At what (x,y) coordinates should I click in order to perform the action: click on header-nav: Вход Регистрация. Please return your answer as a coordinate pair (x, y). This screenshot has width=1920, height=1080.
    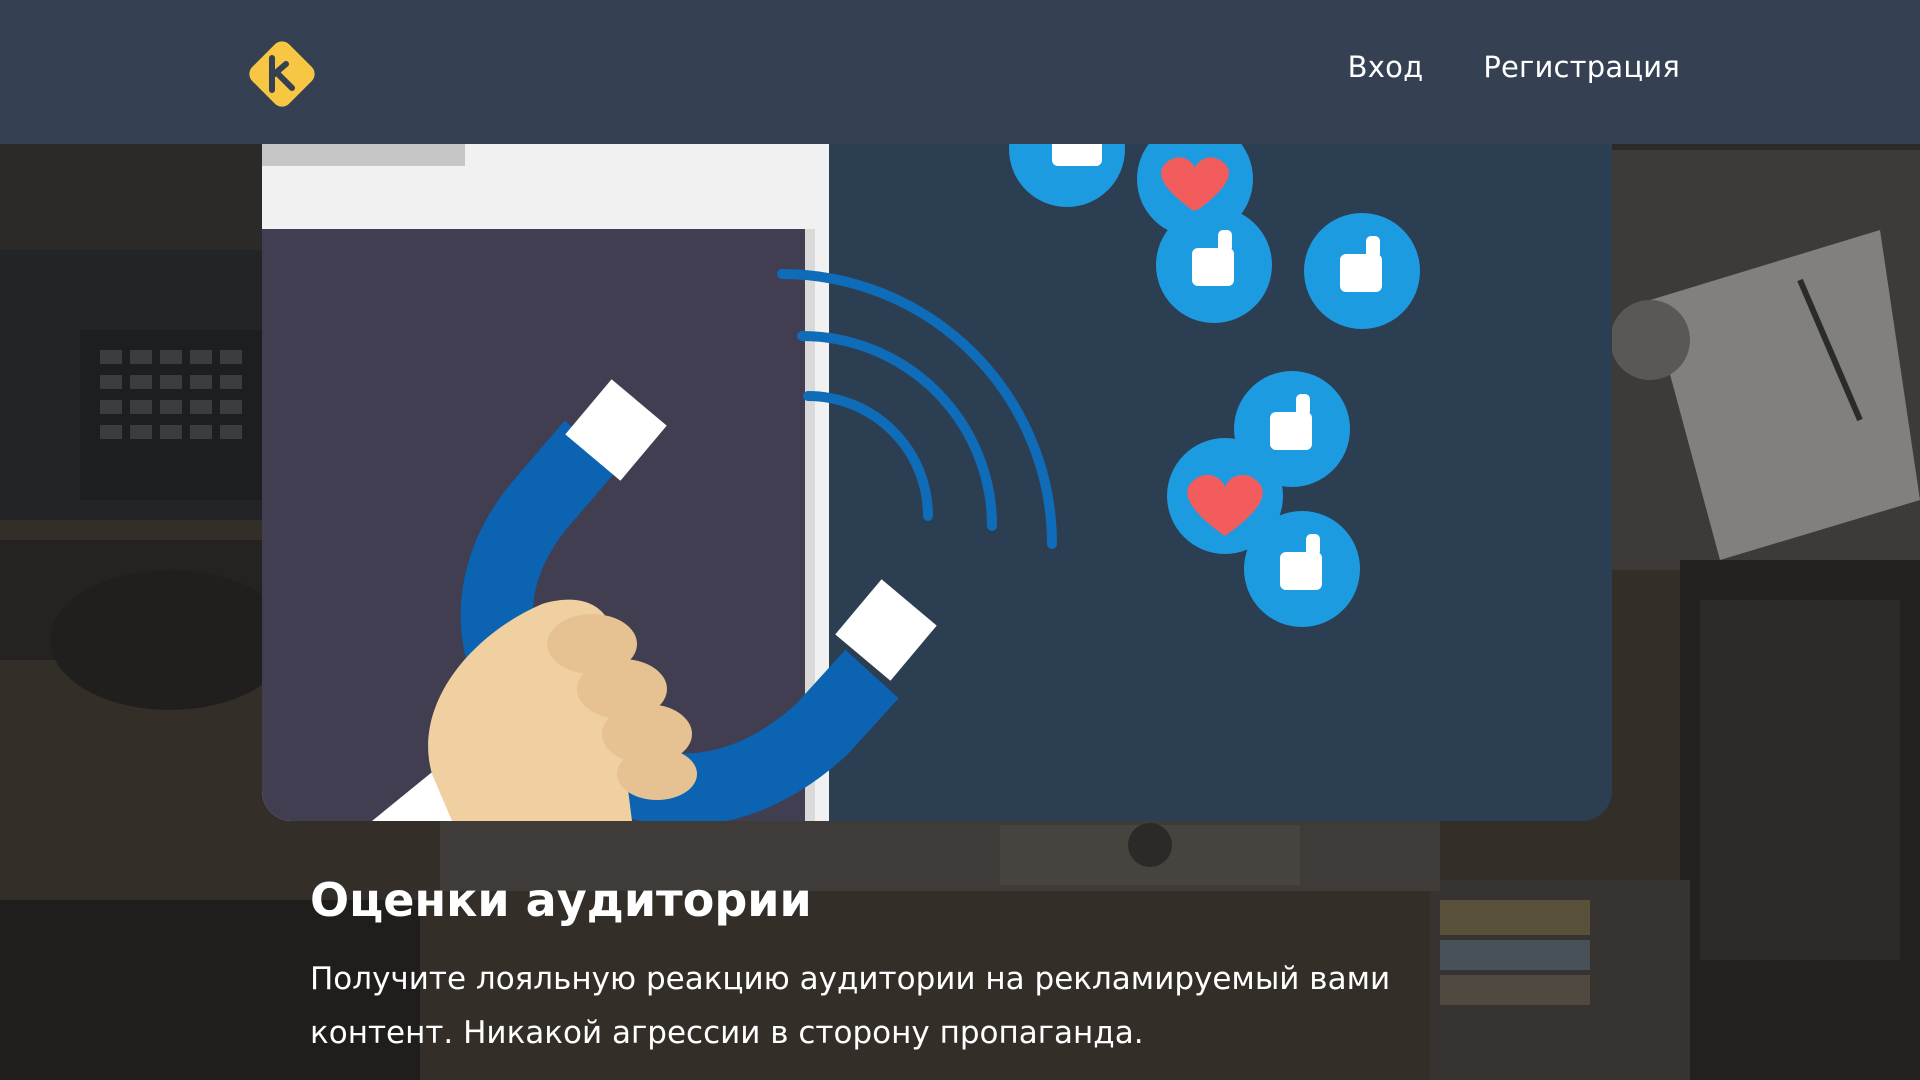
    Looking at the image, I should click on (1514, 67).